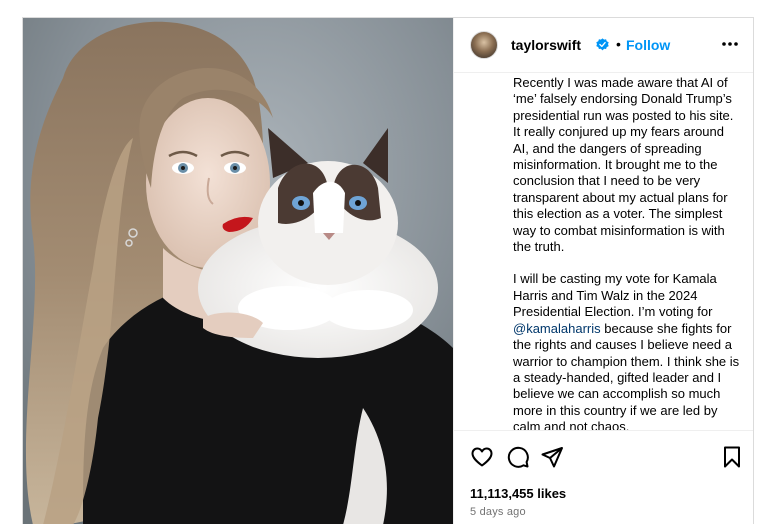 The width and height of the screenshot is (774, 524). I want to click on verified-badge-icon, so click(602, 44).